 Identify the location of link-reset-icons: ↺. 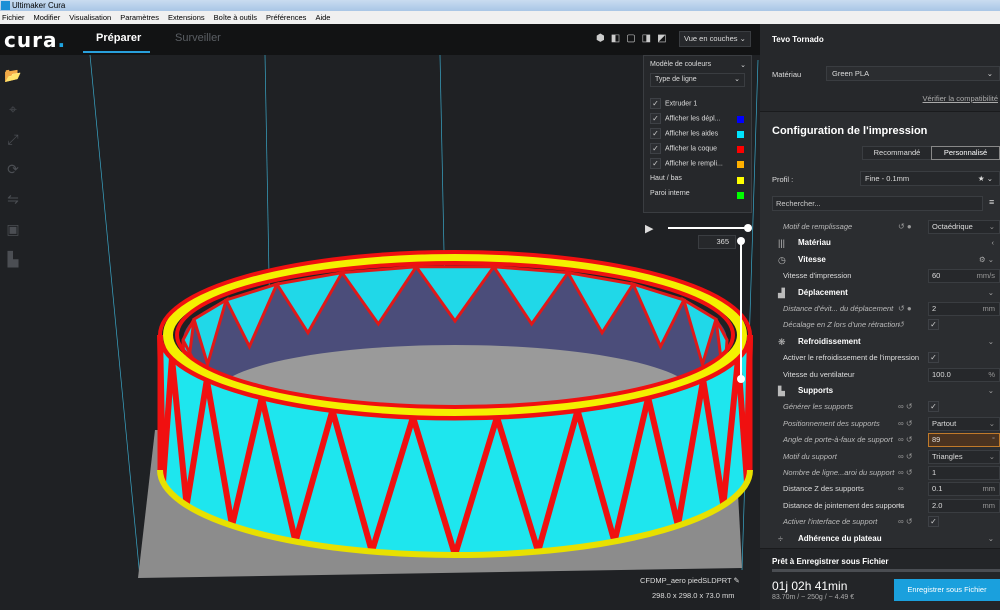
(901, 325).